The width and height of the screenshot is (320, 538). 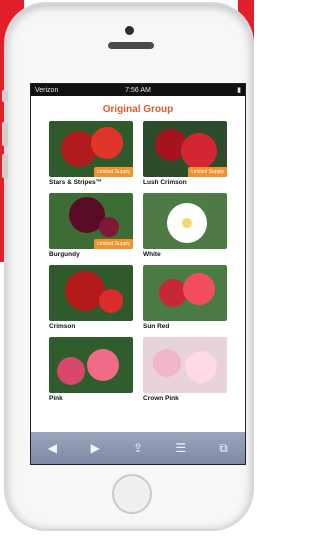 What do you see at coordinates (138, 109) in the screenshot?
I see `page-title: Original Group` at bounding box center [138, 109].